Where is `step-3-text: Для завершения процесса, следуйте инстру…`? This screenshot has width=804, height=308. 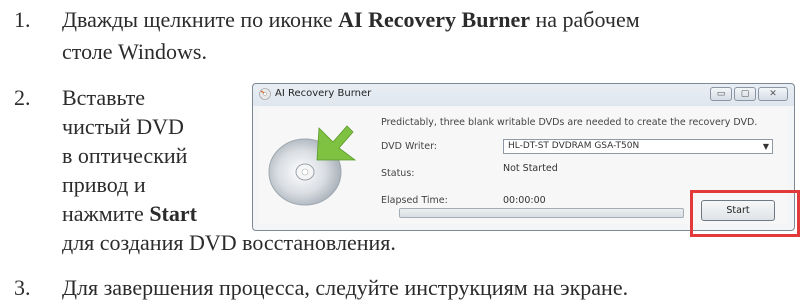
step-3-text: Для завершения процесса, следуйте инстру… is located at coordinates (345, 287).